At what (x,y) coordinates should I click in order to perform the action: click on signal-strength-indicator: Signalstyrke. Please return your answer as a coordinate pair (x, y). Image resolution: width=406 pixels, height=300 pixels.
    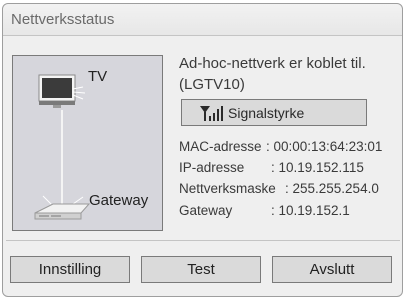
    Looking at the image, I should click on (274, 112).